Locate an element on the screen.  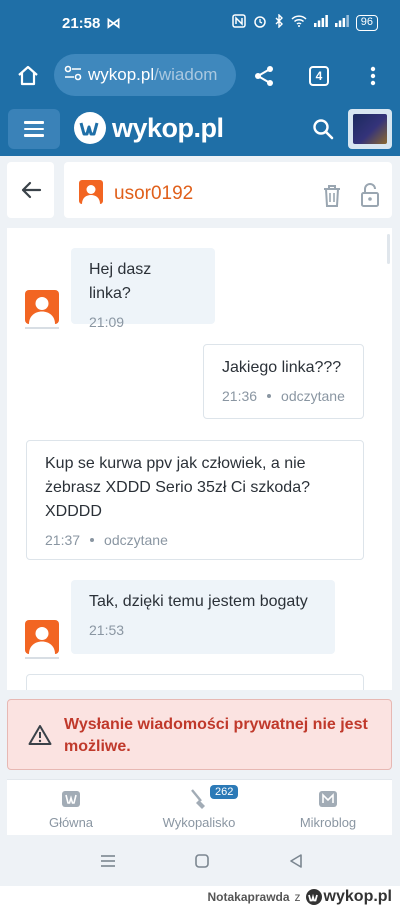
bluetooth-icon is located at coordinates (279, 22).